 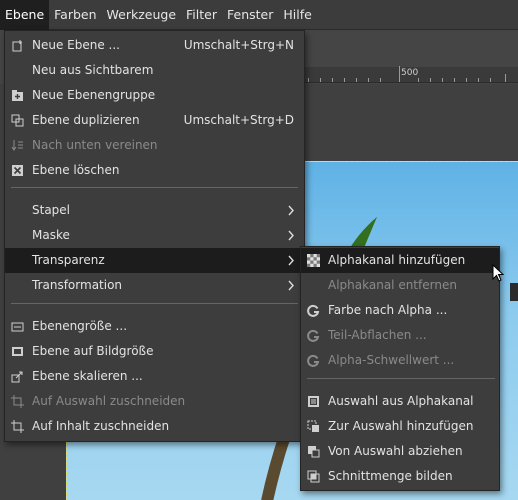 I want to click on menu-hilfe: Hilfe, so click(x=297, y=15).